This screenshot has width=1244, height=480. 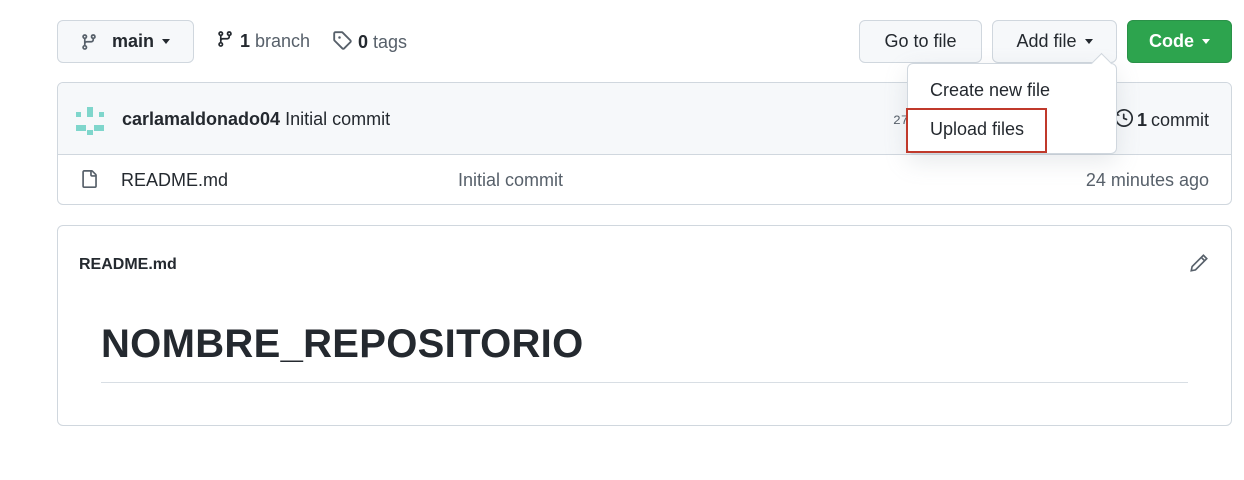 I want to click on file-name-link: README.md, so click(x=174, y=180).